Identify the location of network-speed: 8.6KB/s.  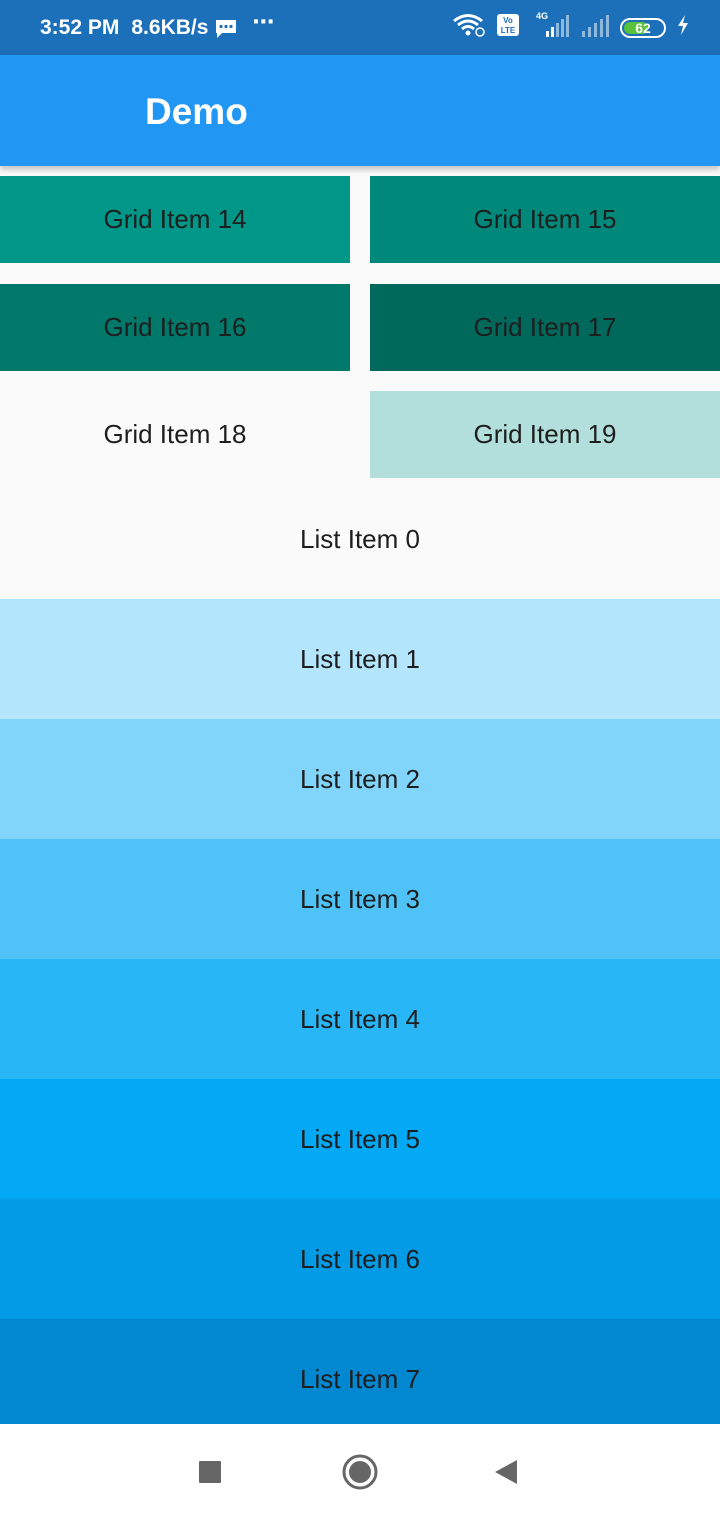
(170, 27).